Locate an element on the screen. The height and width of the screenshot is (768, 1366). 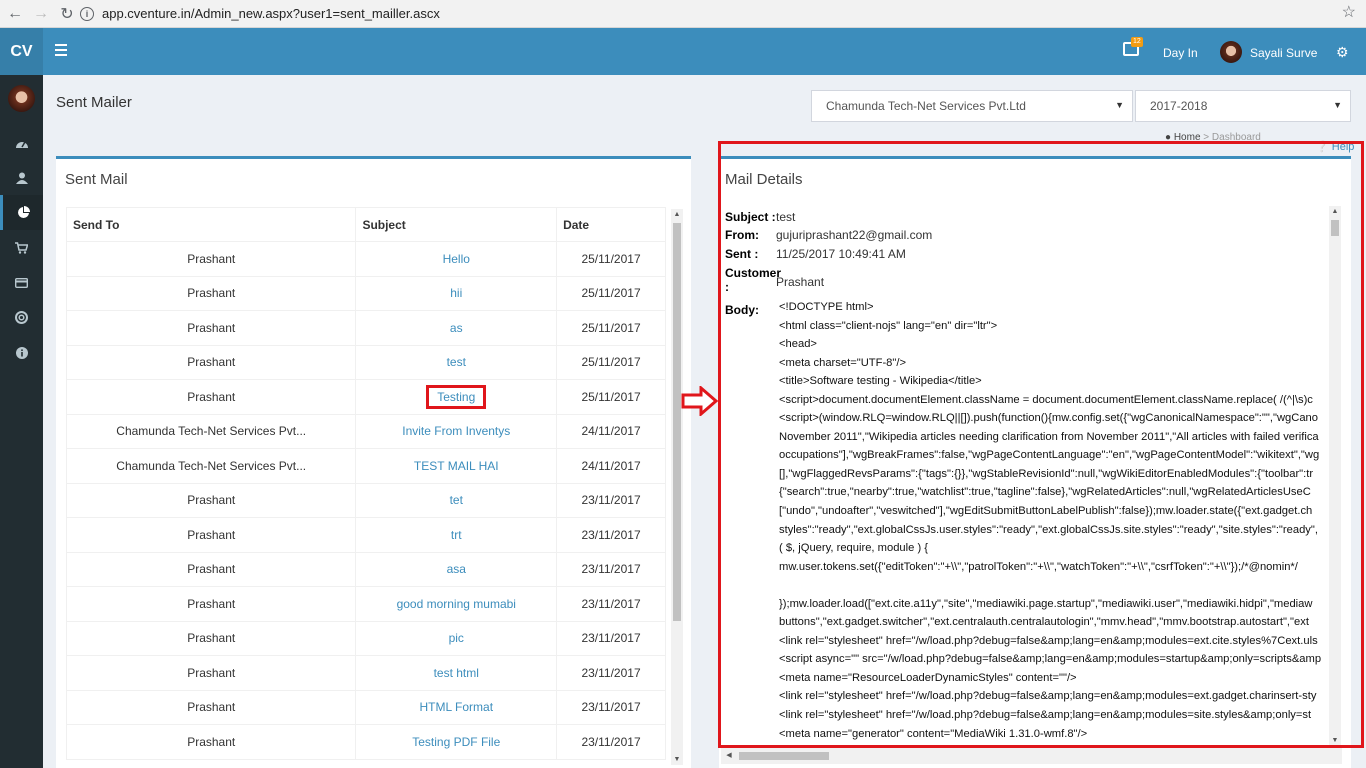
table-row: Prashant as 25/11/2017 is located at coordinates (366, 328).